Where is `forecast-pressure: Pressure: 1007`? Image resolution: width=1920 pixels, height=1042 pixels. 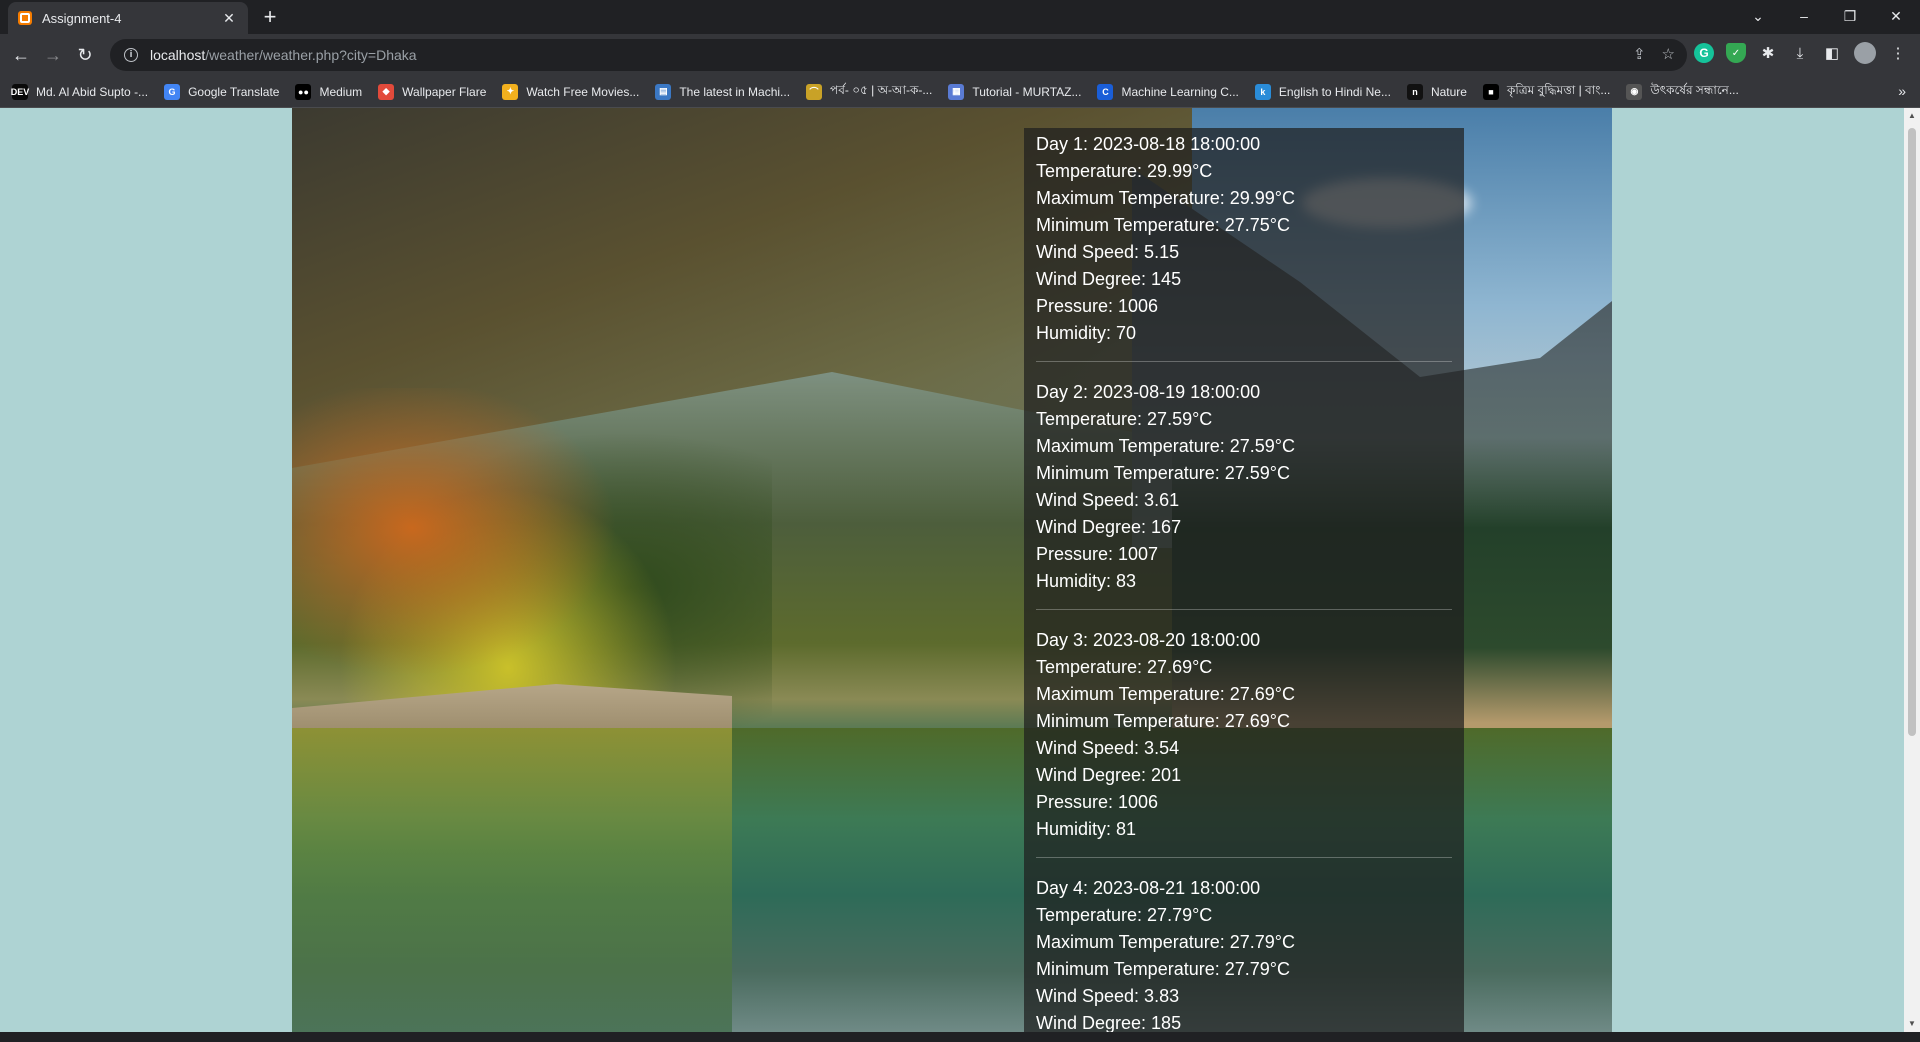 forecast-pressure: Pressure: 1007 is located at coordinates (1097, 554).